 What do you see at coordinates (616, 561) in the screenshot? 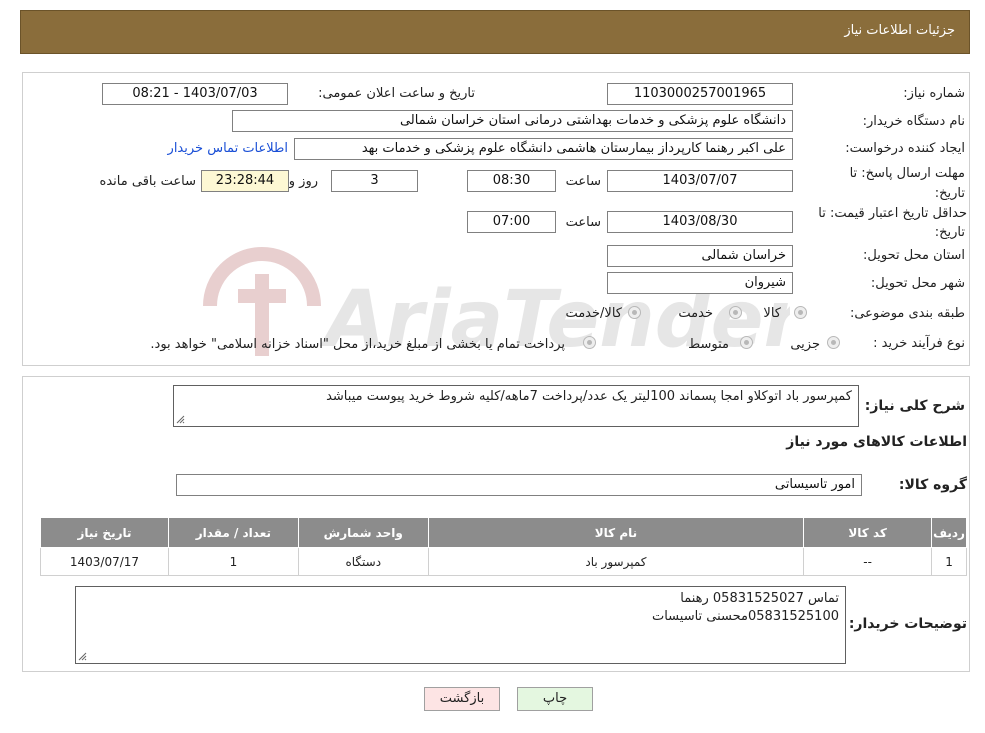
I see `cell-item-name: کمپرسور باد` at bounding box center [616, 561].